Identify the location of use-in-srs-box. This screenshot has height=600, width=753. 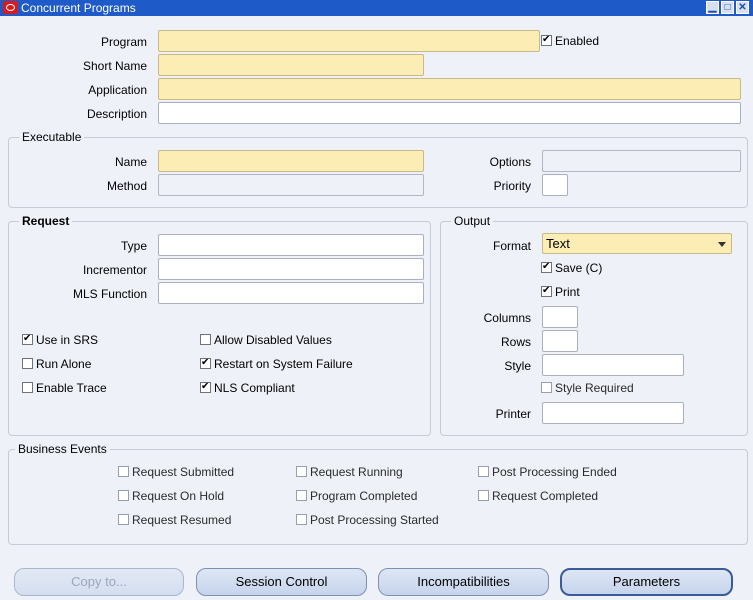
(27, 339).